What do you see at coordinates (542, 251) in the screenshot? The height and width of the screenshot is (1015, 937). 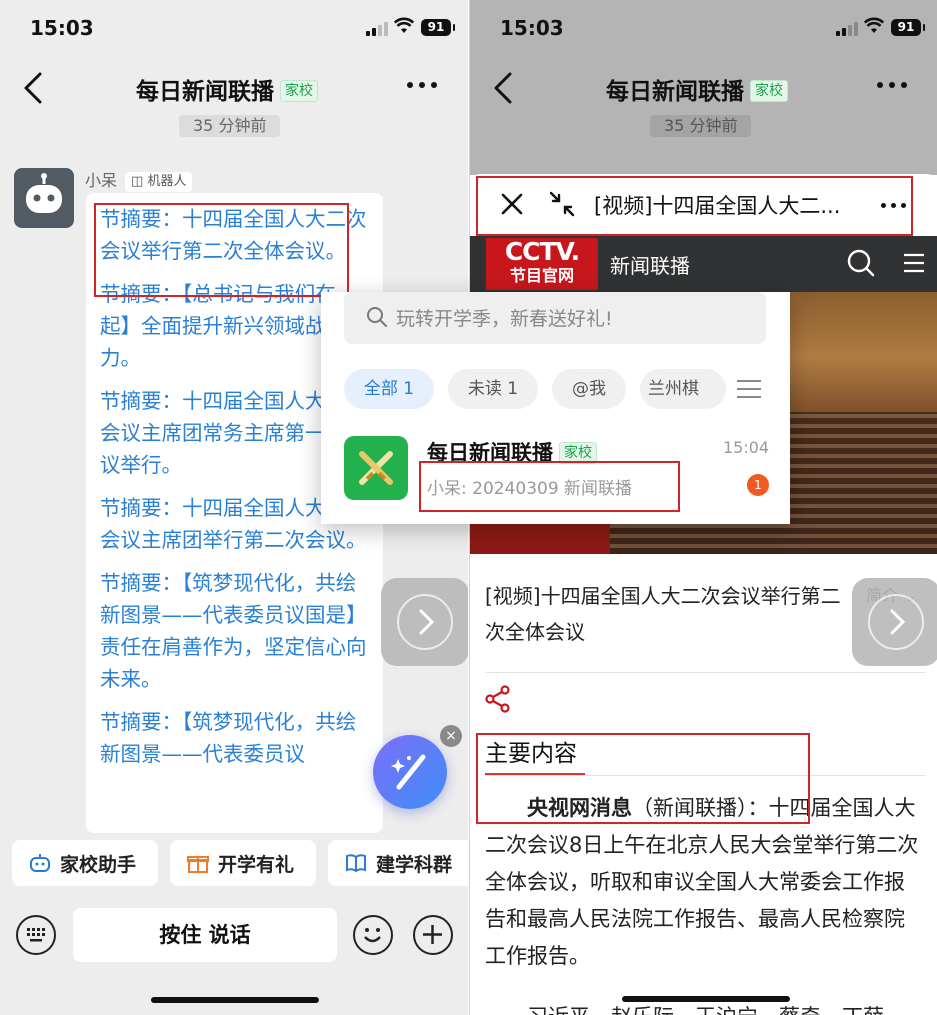 I see `cctv-logo-text: CCTV.` at bounding box center [542, 251].